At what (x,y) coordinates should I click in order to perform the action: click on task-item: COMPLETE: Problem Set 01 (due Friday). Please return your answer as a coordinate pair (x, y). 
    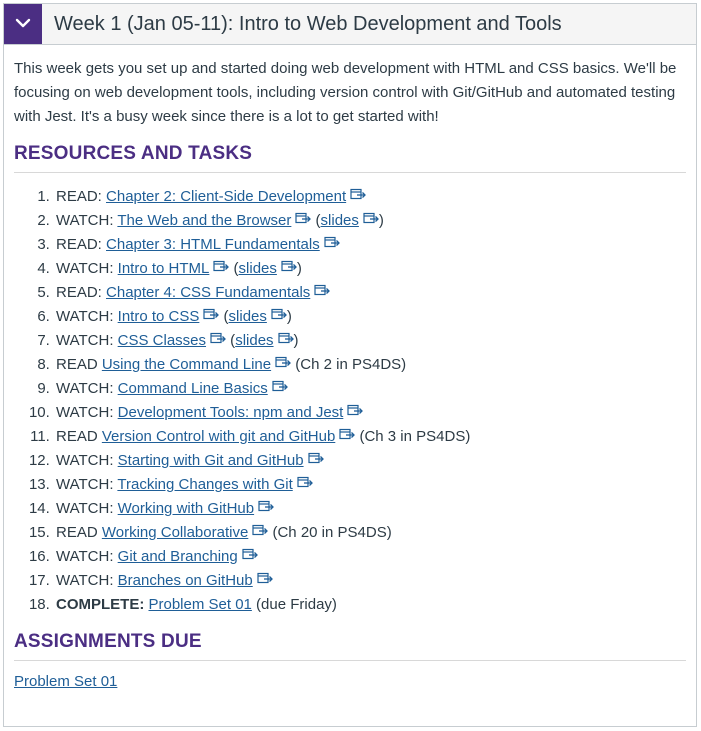
    Looking at the image, I should click on (370, 605).